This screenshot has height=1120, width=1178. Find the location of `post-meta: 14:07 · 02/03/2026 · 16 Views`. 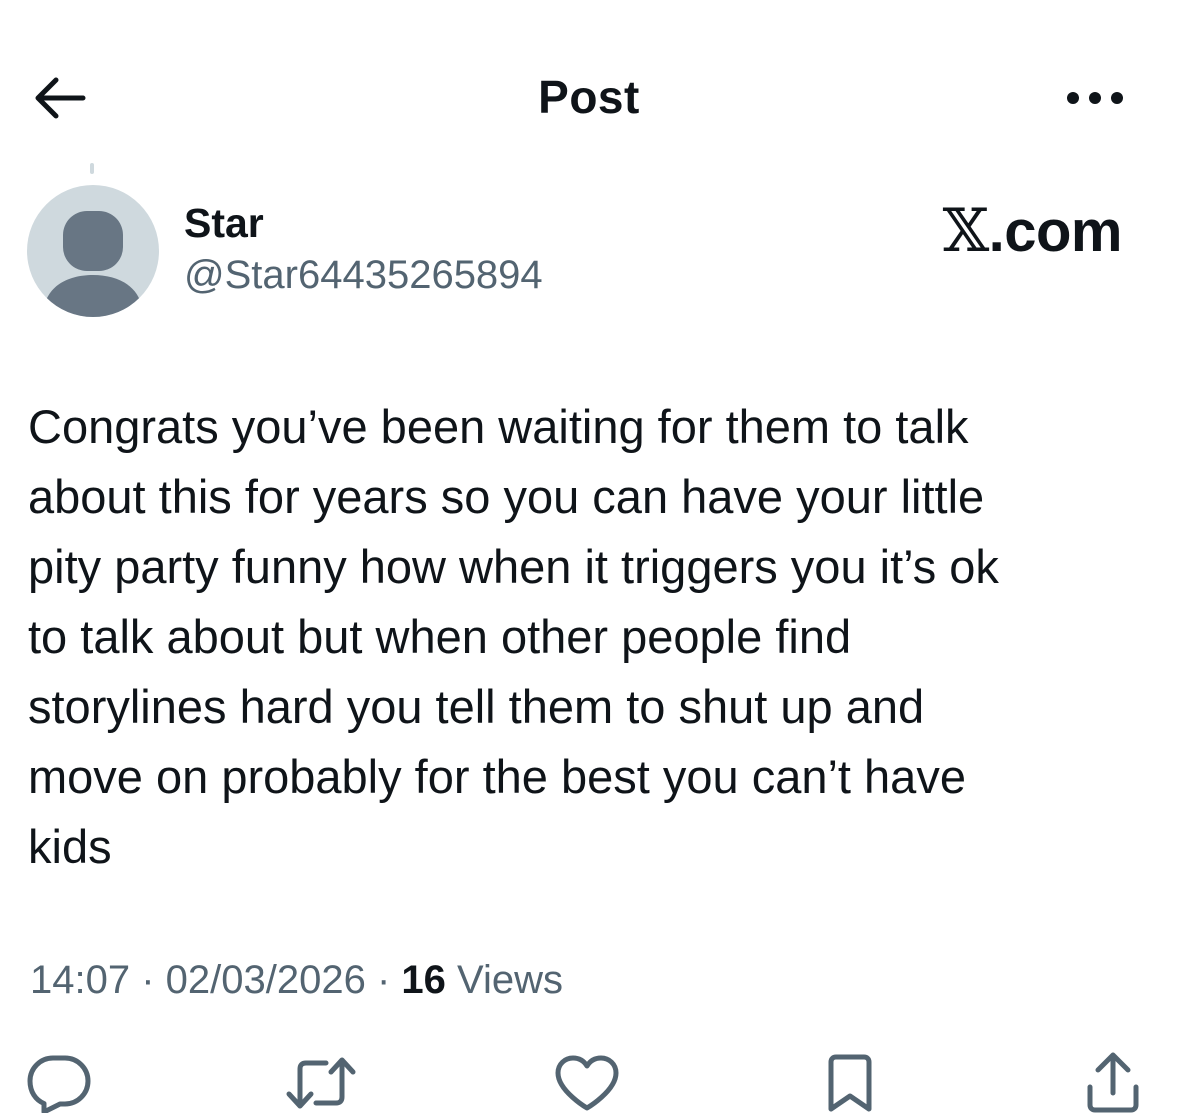

post-meta: 14:07 · 02/03/2026 · 16 Views is located at coordinates (296, 980).